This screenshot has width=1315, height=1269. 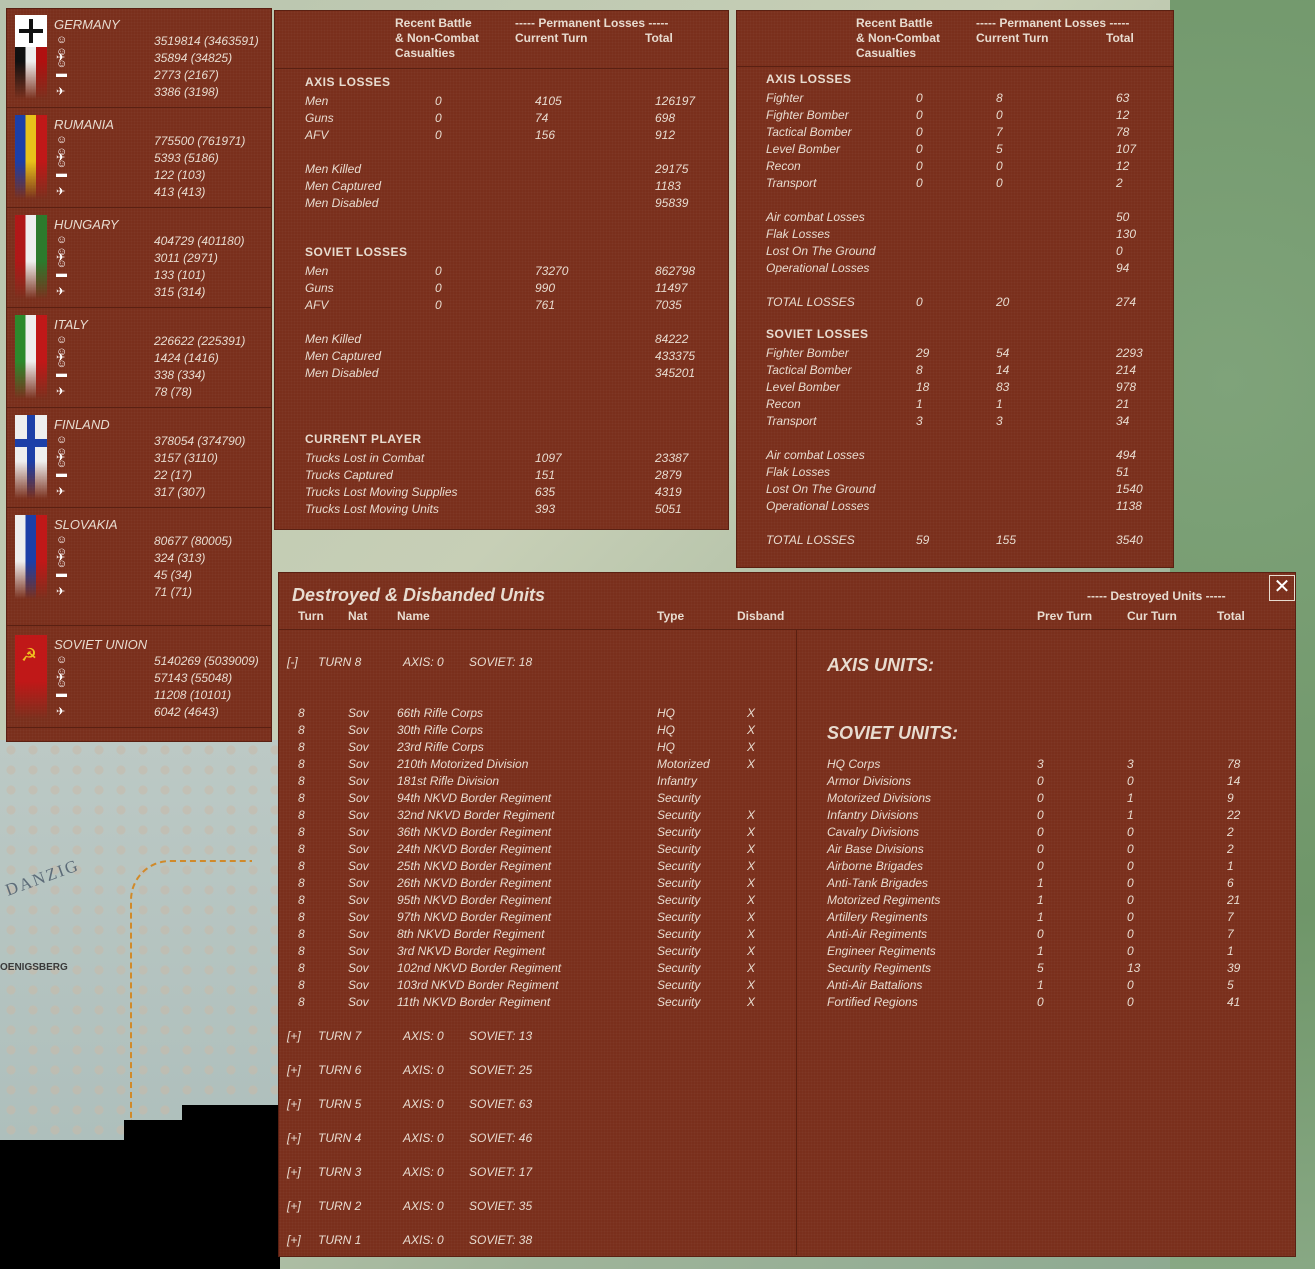 What do you see at coordinates (357, 616) in the screenshot?
I see `column-header: Nat` at bounding box center [357, 616].